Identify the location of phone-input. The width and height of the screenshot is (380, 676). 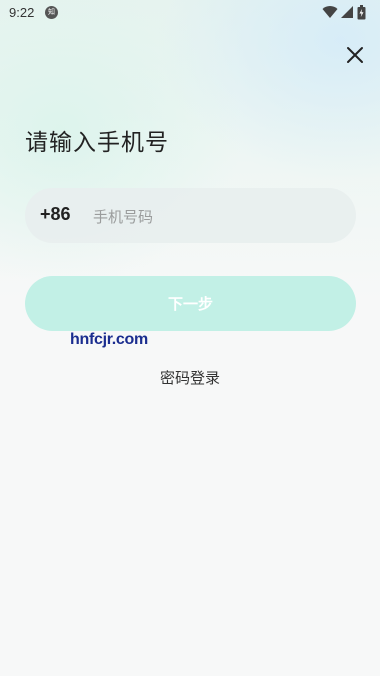
(213, 217).